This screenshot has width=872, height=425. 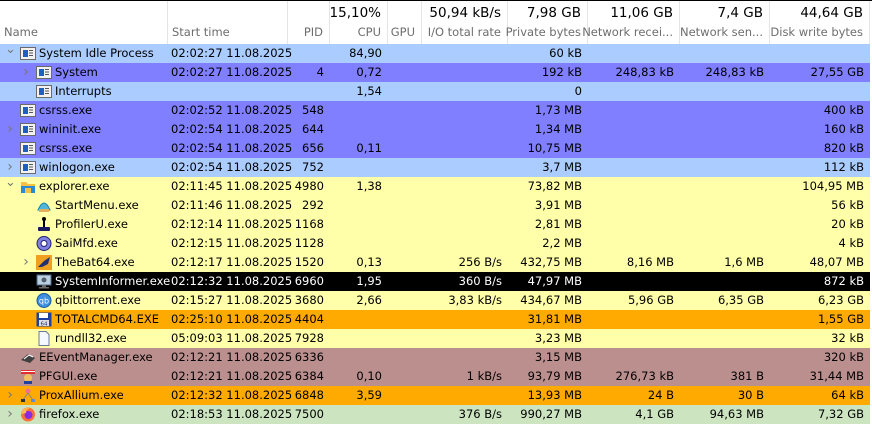 What do you see at coordinates (369, 32) in the screenshot?
I see `column-label-cpu: CPU` at bounding box center [369, 32].